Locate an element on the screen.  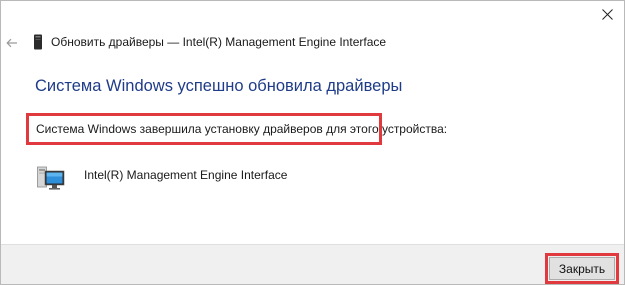
device-item: Intel(R) Management Engine Interface is located at coordinates (237, 180).